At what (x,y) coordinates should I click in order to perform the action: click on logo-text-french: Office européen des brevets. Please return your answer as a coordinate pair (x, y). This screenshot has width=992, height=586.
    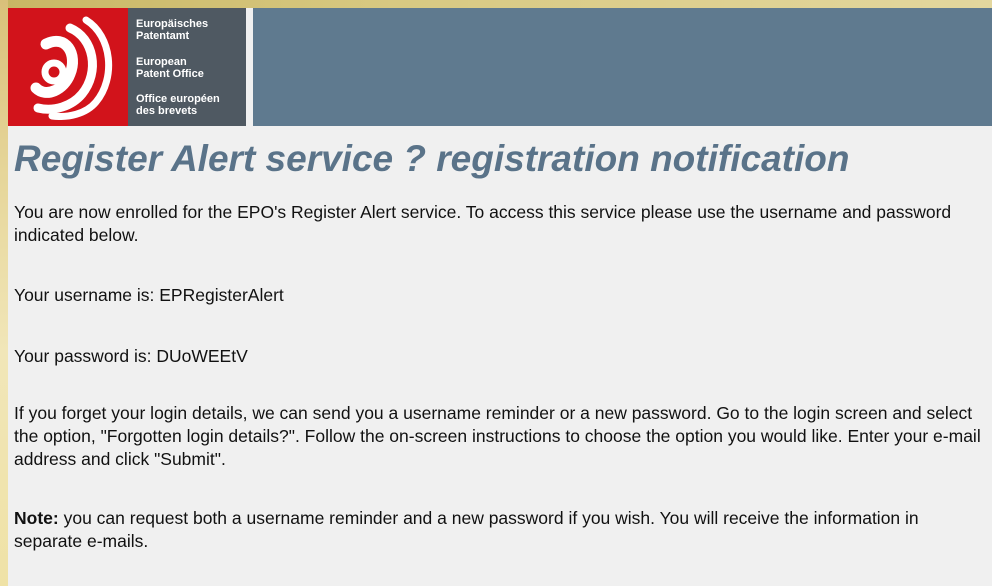
    Looking at the image, I should click on (178, 105).